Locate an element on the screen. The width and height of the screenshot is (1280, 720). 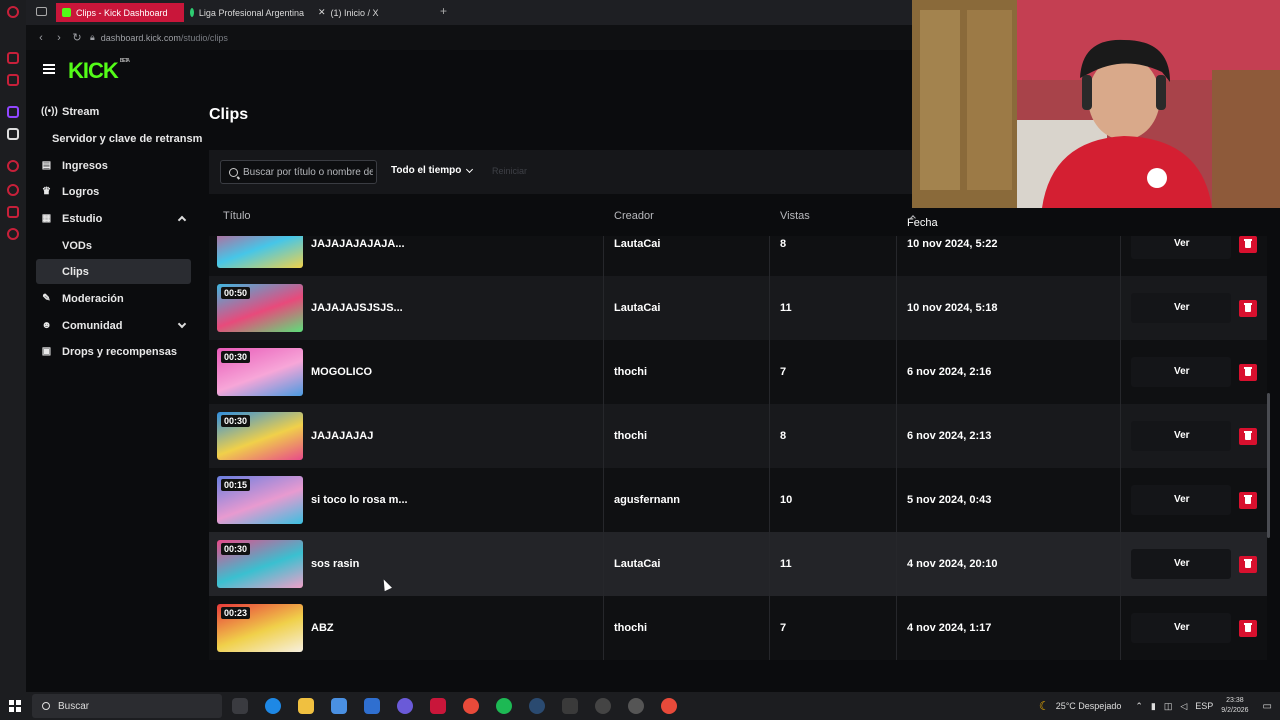
reset-button: Reiniciar is located at coordinates (509, 171).